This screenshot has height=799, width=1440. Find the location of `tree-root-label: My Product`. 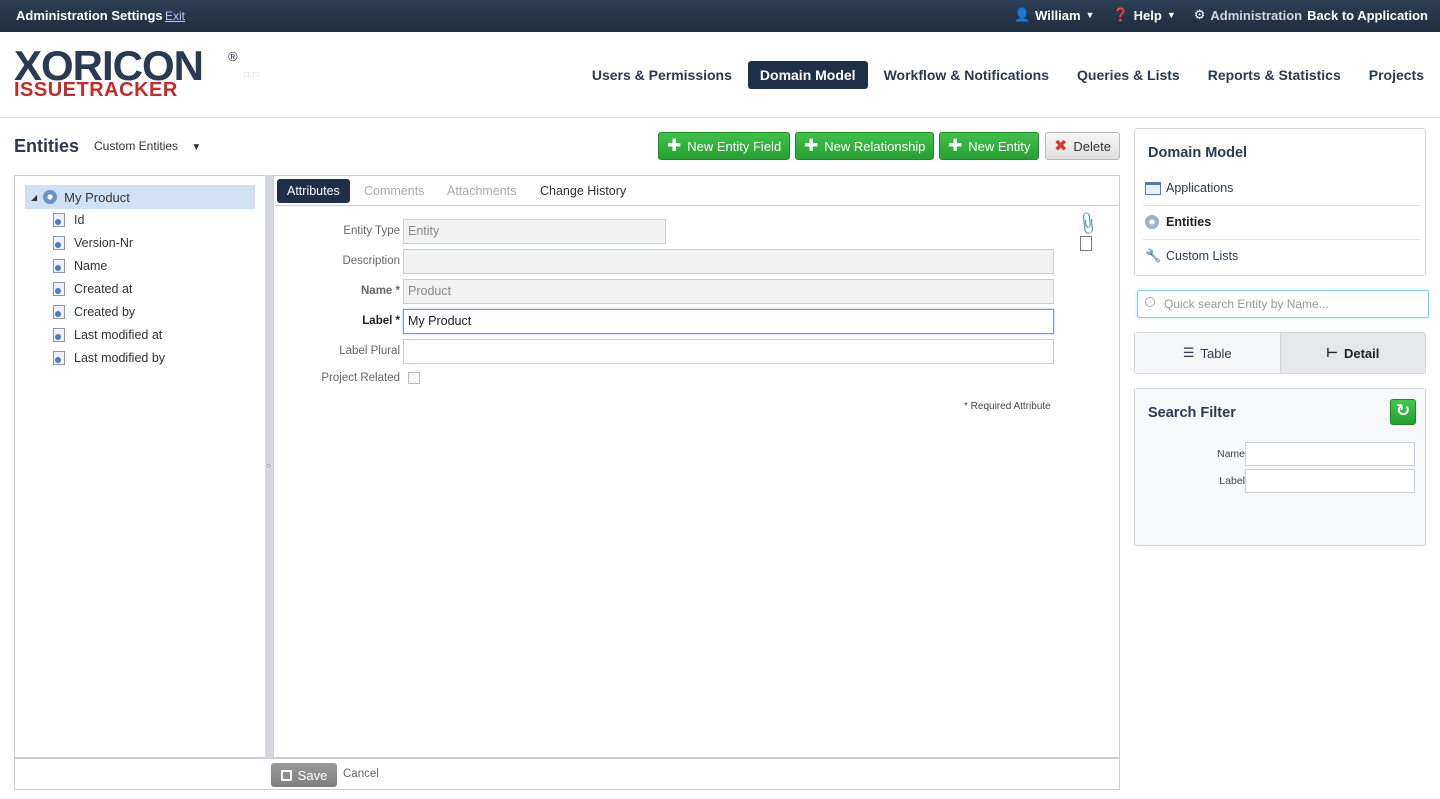

tree-root-label: My Product is located at coordinates (97, 197).